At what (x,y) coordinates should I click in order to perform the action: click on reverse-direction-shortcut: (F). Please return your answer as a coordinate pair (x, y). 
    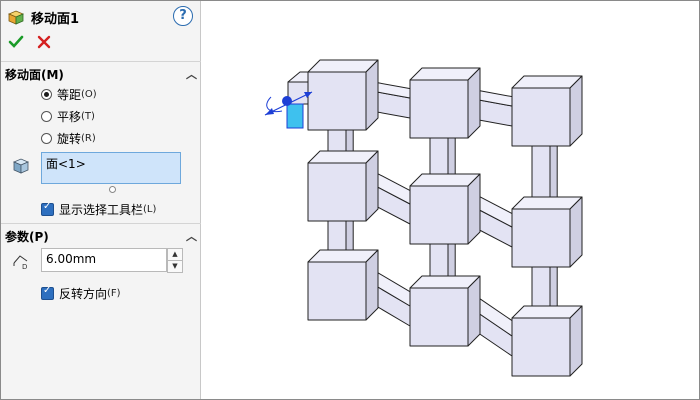
    Looking at the image, I should click on (114, 293).